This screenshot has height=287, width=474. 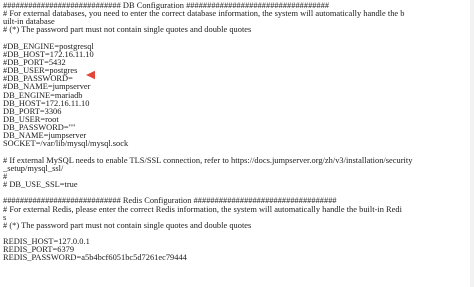 I want to click on code-line: # DB_USE_SSL=true, so click(x=40, y=185).